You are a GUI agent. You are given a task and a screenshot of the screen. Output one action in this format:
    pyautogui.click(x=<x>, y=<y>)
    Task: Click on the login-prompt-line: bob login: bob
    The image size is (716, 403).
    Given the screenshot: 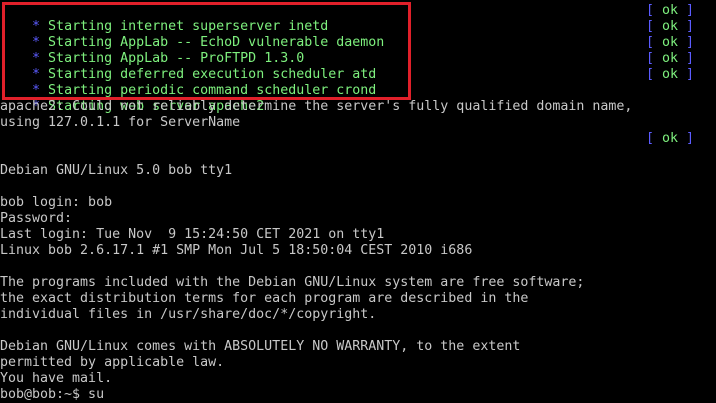 What is the action you would take?
    pyautogui.click(x=56, y=202)
    